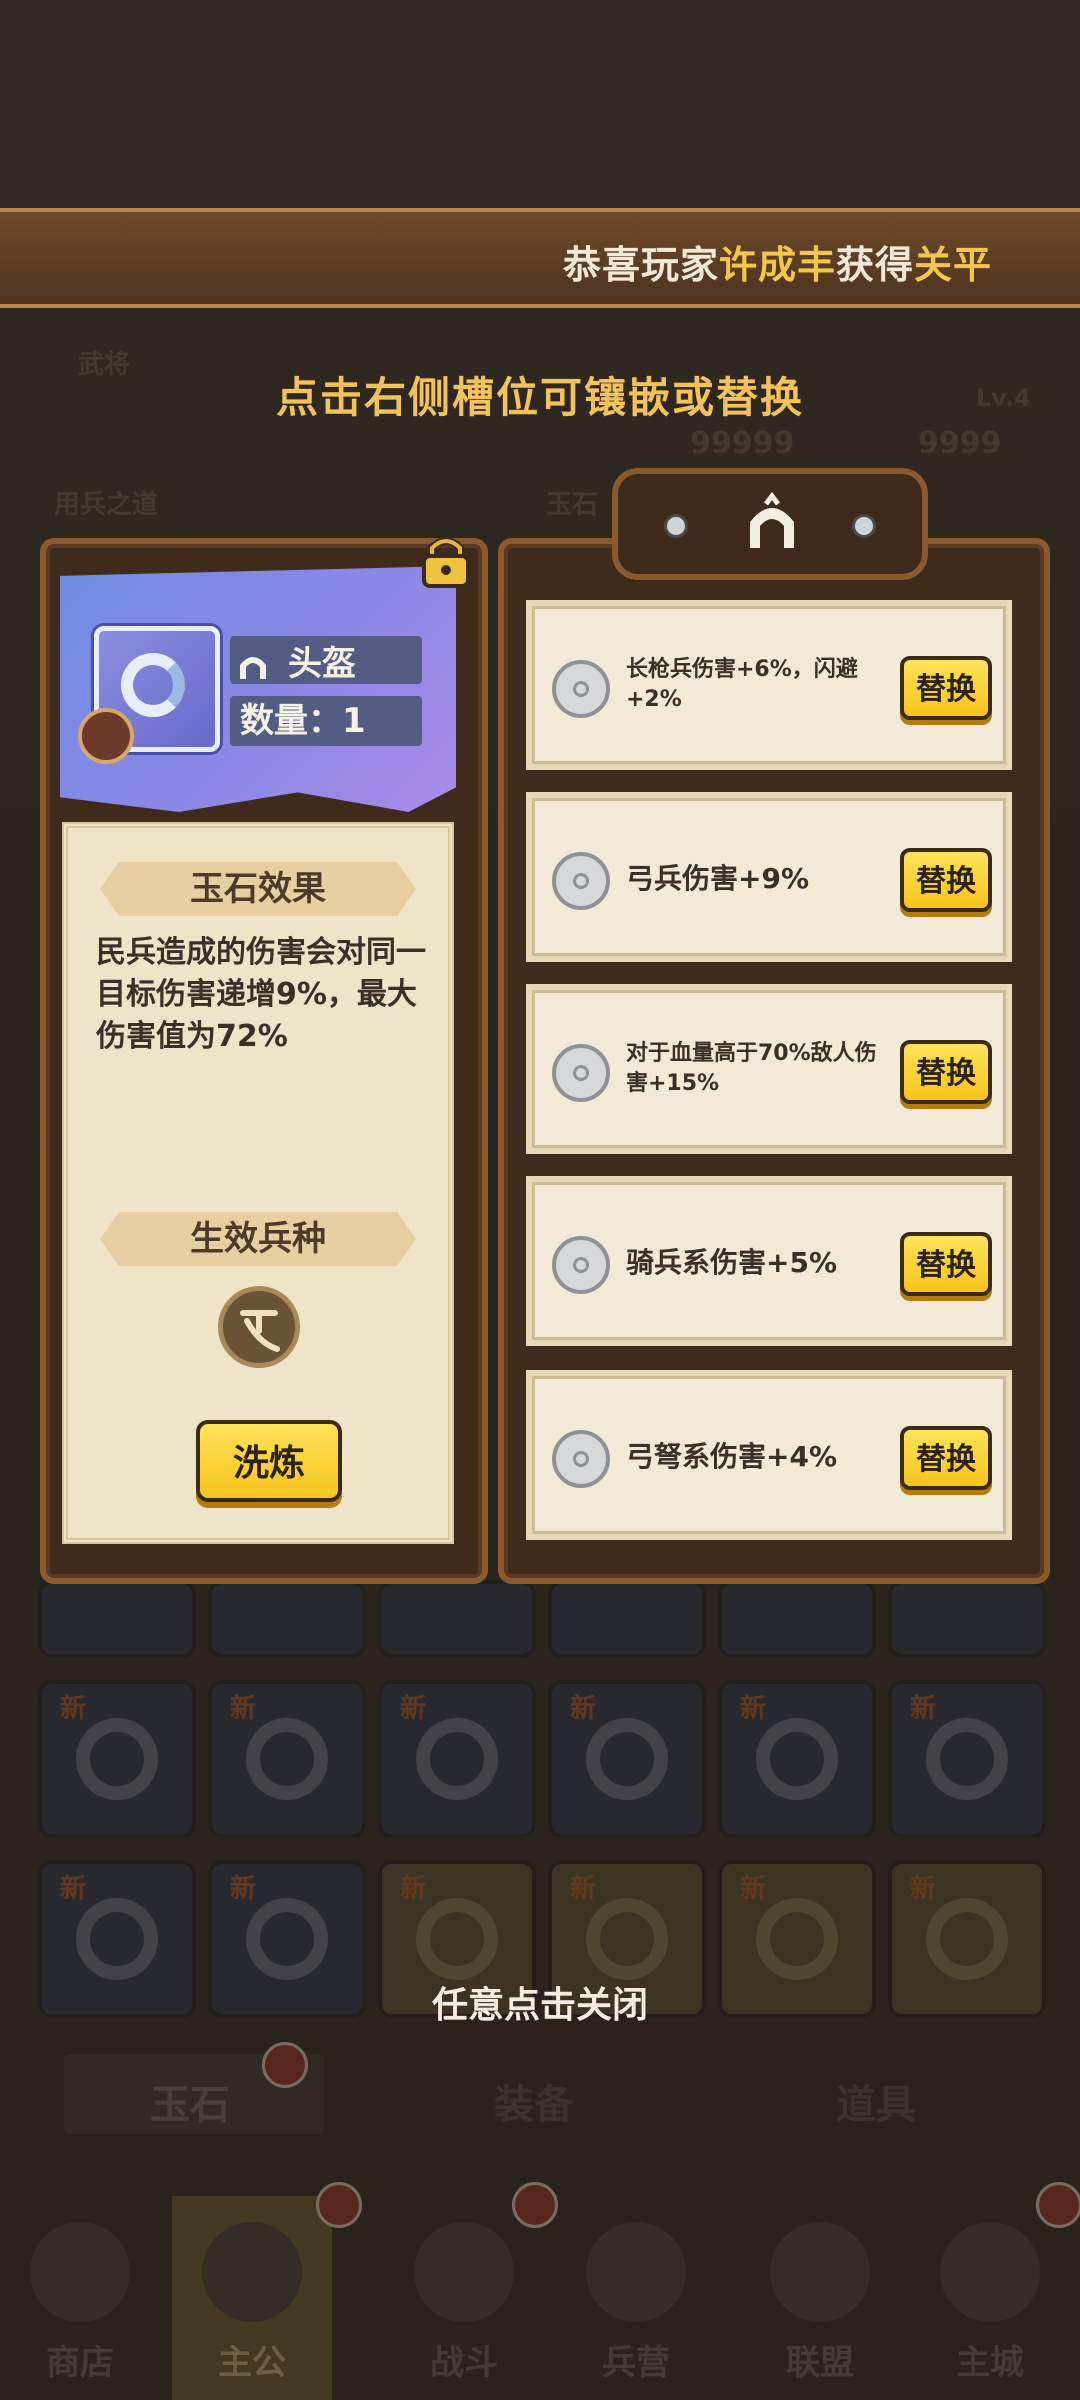 The image size is (1080, 2400). What do you see at coordinates (742, 684) in the screenshot?
I see `slot-effect: 长枪兵伤害+6%，闪避+2%` at bounding box center [742, 684].